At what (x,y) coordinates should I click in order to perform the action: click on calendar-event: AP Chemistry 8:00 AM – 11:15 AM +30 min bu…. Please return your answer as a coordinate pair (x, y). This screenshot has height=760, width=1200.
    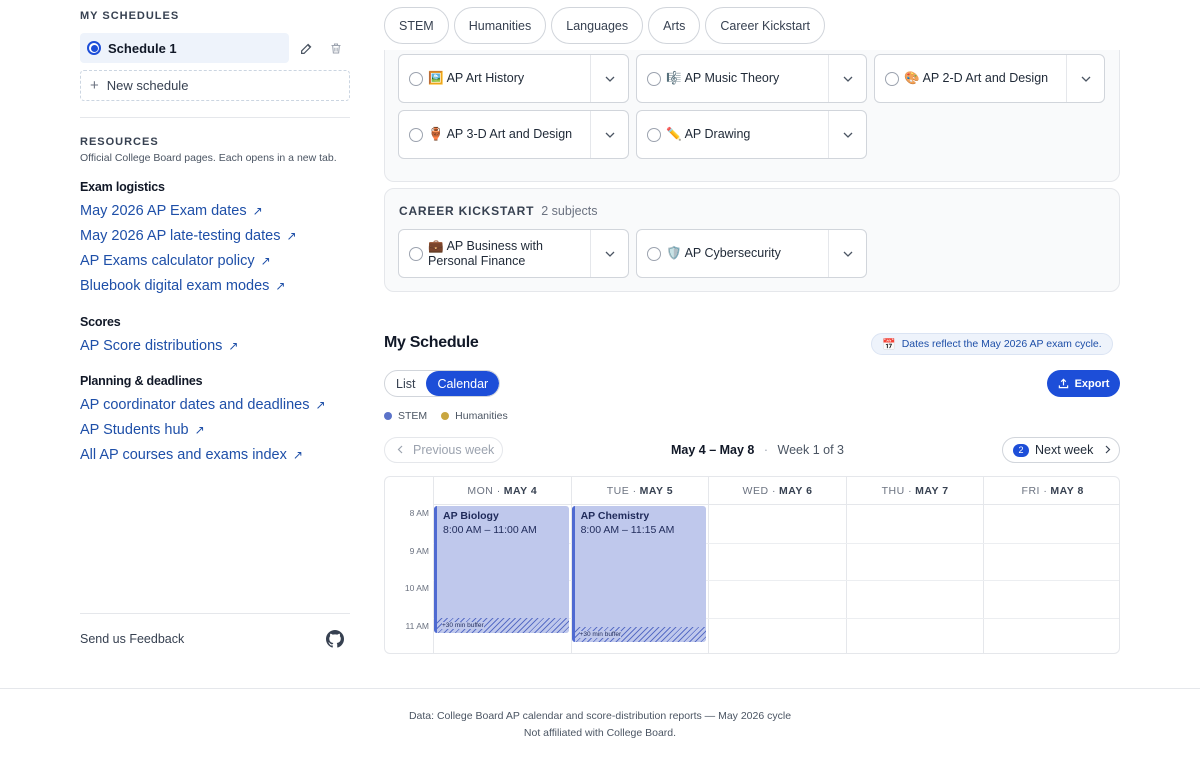
    Looking at the image, I should click on (639, 574).